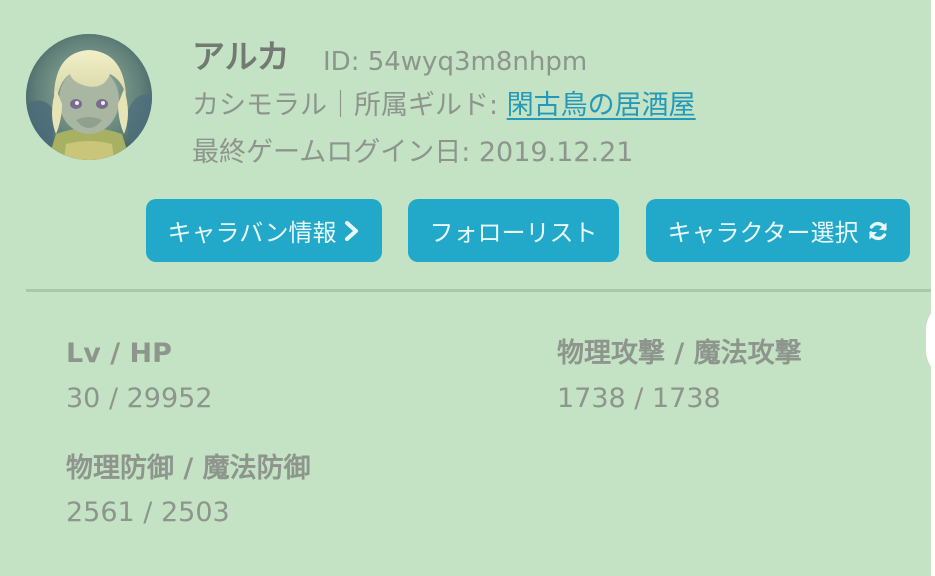  I want to click on last-login-date: 2019.12.21, so click(556, 152).